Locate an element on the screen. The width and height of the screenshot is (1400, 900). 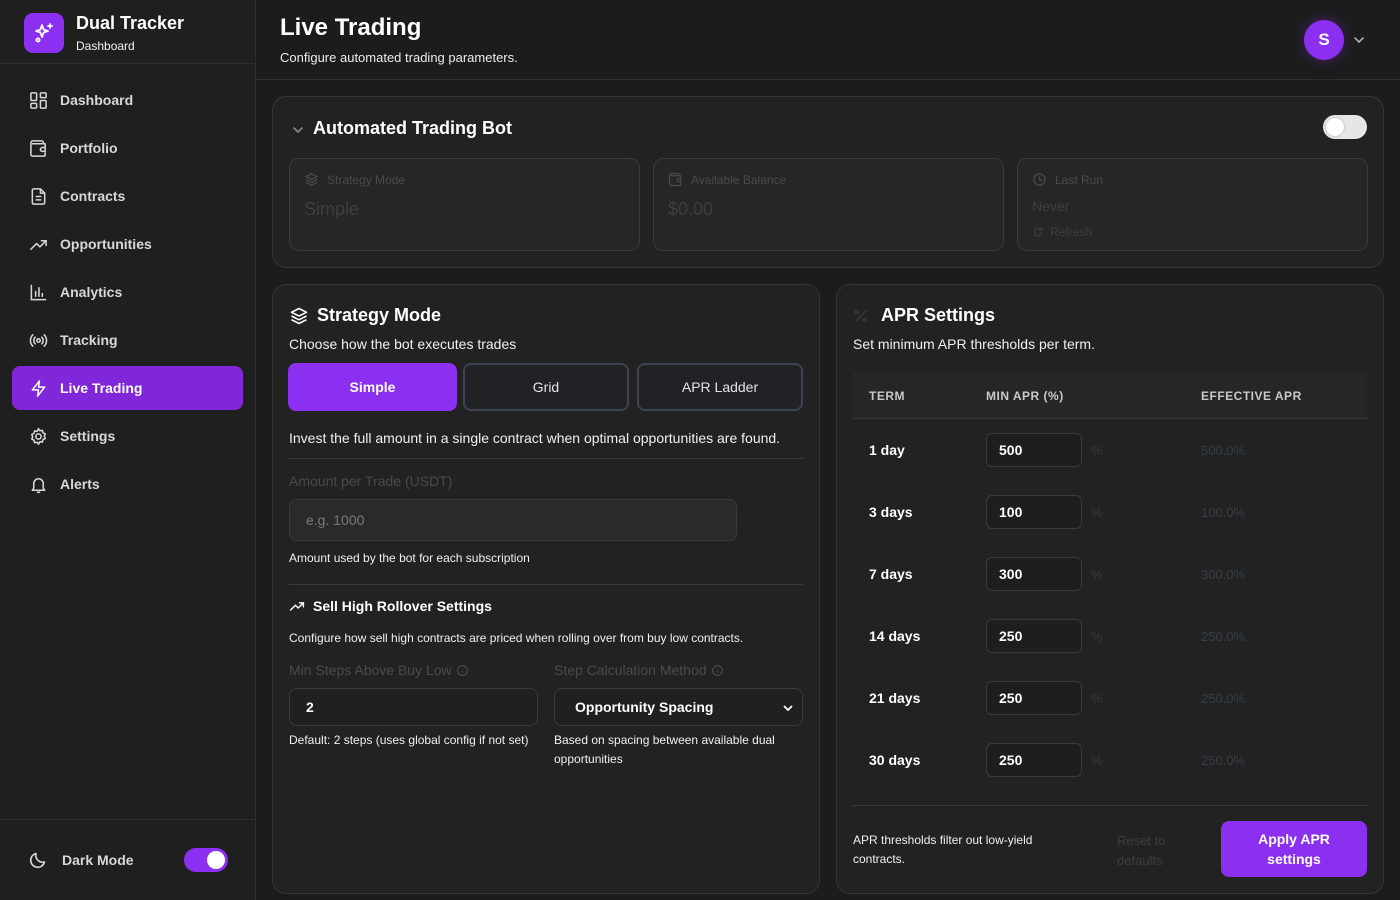
mode-simple-button: Simple is located at coordinates (372, 387).